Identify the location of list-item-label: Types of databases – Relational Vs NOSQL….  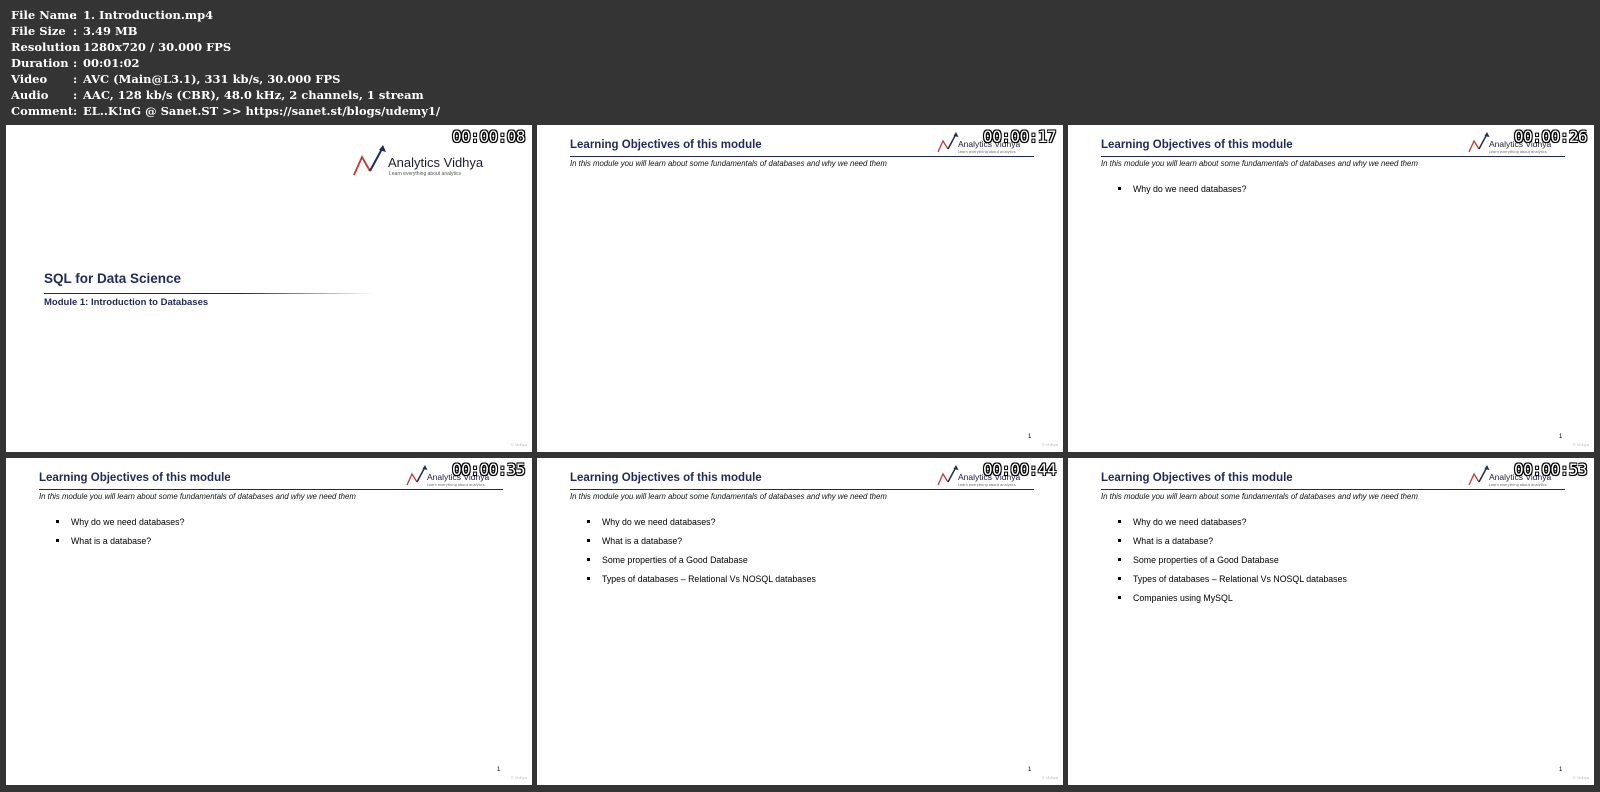
(709, 579).